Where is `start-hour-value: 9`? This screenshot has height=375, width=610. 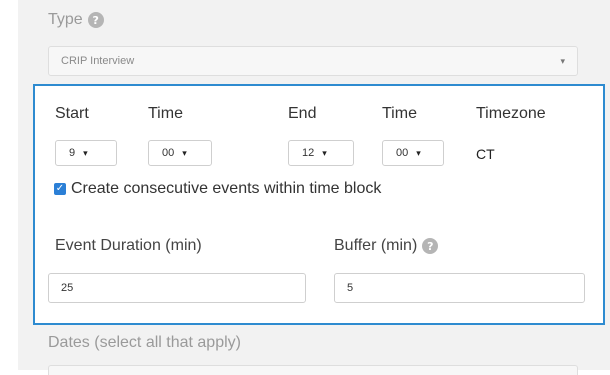 start-hour-value: 9 is located at coordinates (72, 153).